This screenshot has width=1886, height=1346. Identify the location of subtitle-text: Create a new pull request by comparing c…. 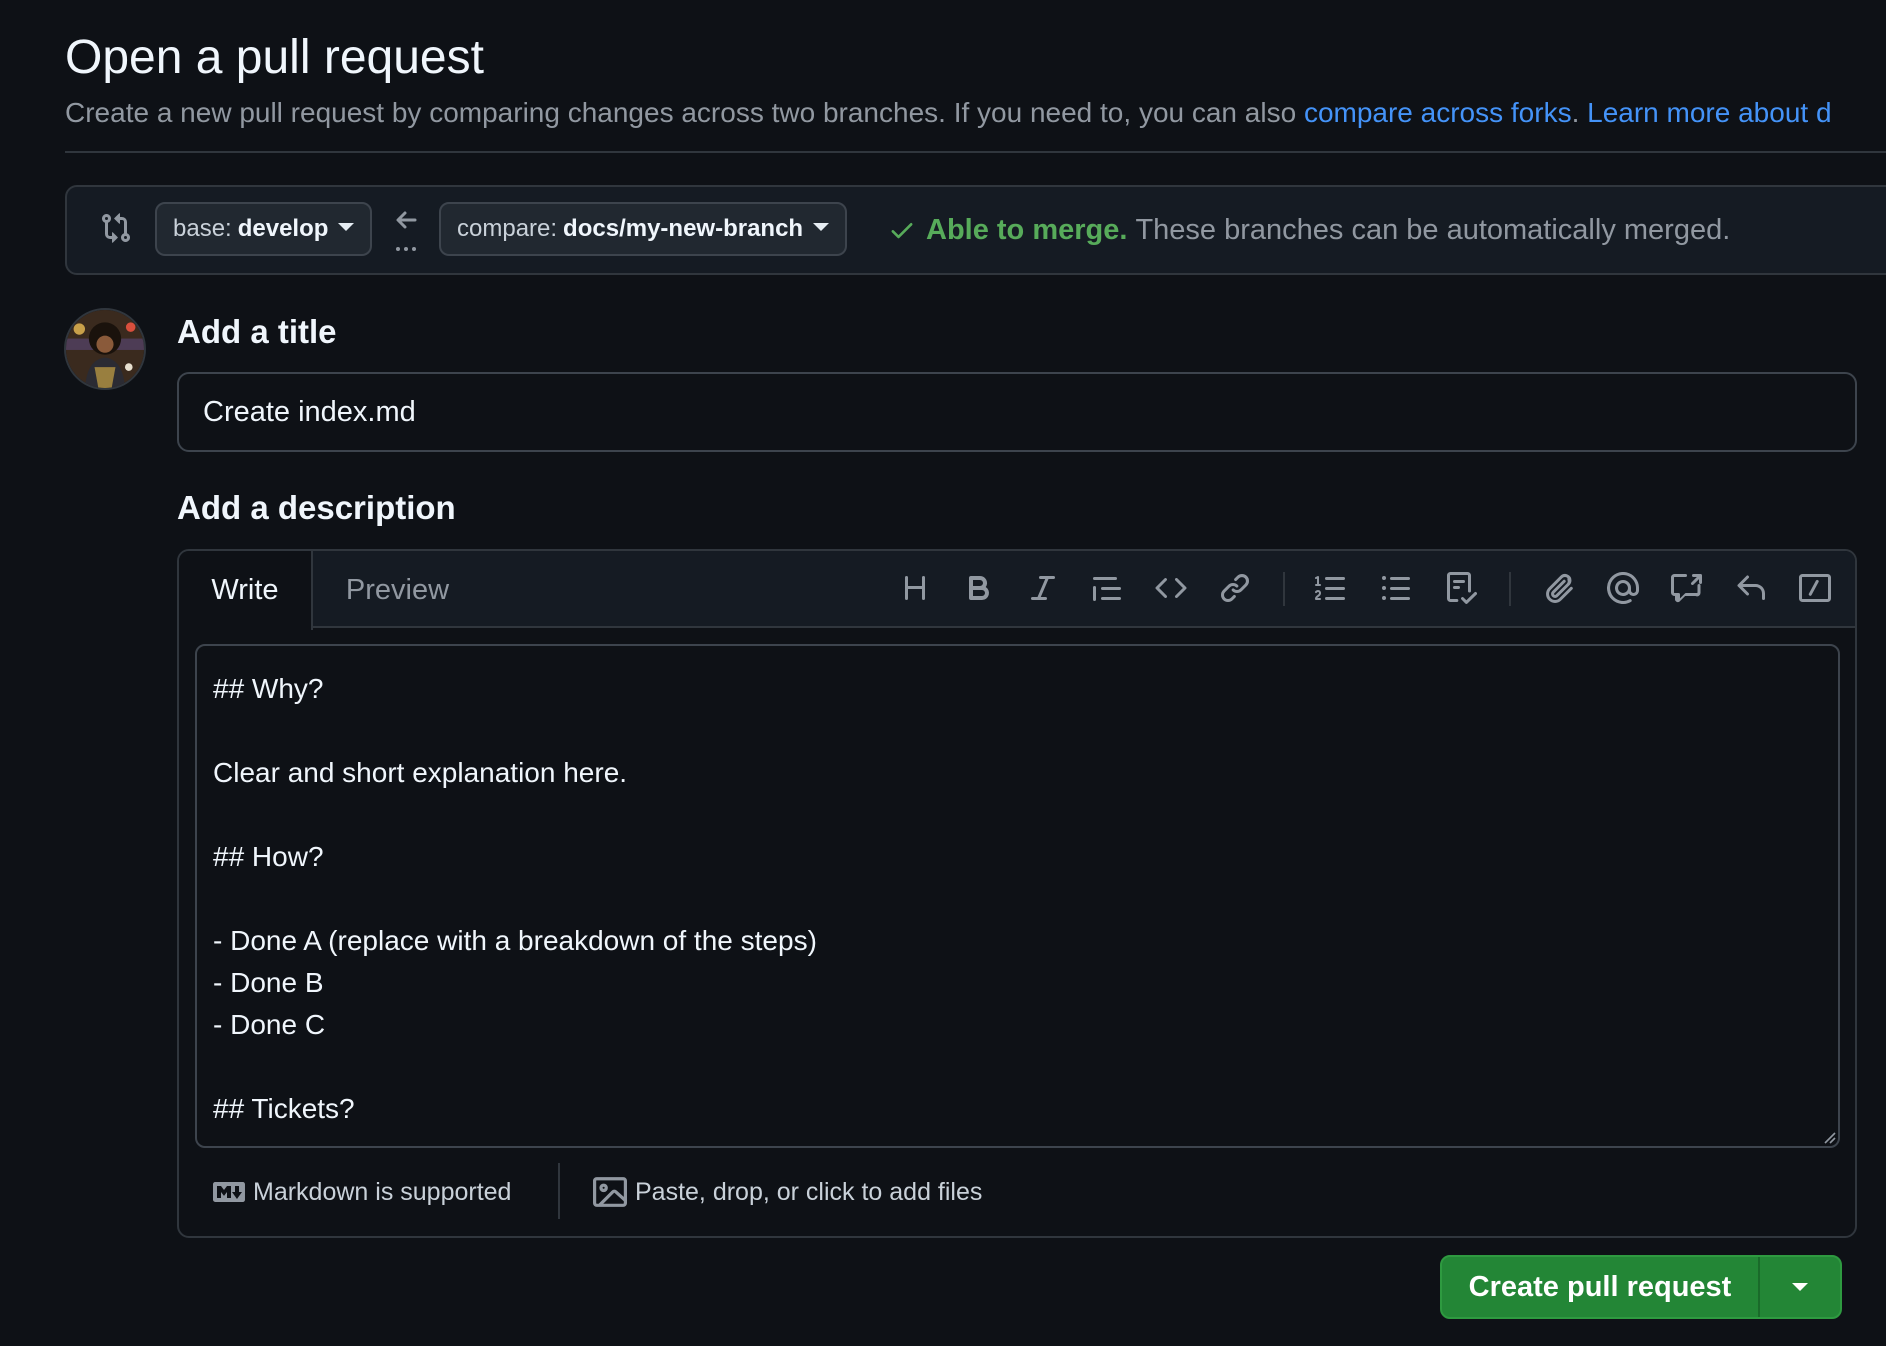
(684, 112).